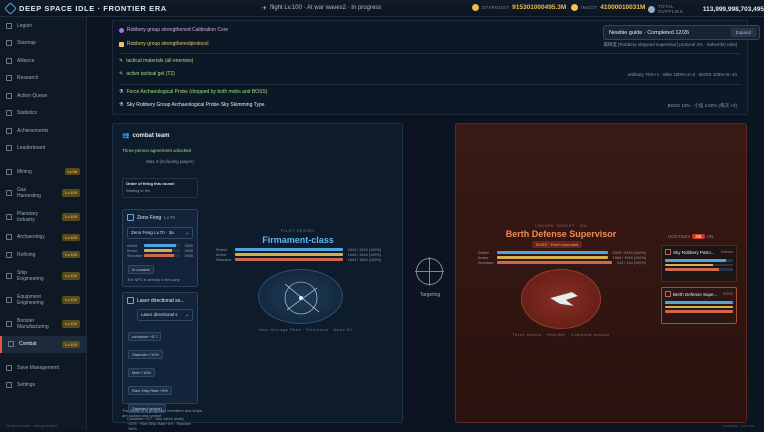  What do you see at coordinates (43, 61) in the screenshot?
I see `sidebar-item-alliance: Alliance` at bounding box center [43, 61].